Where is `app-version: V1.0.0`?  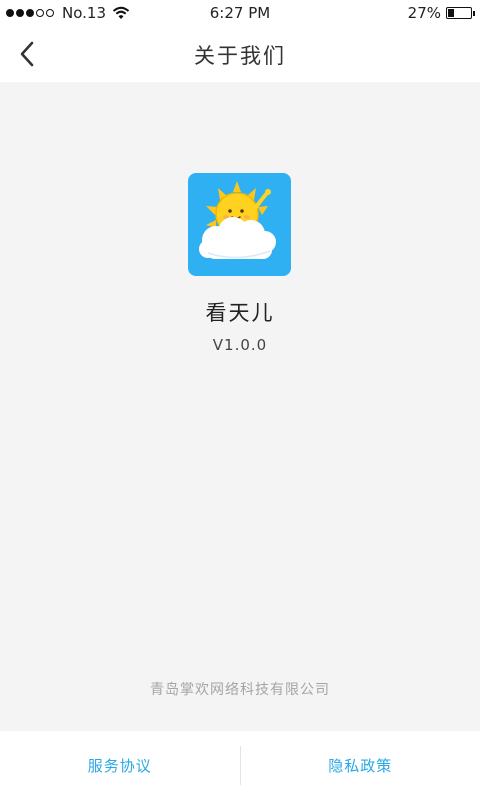 app-version: V1.0.0 is located at coordinates (240, 345).